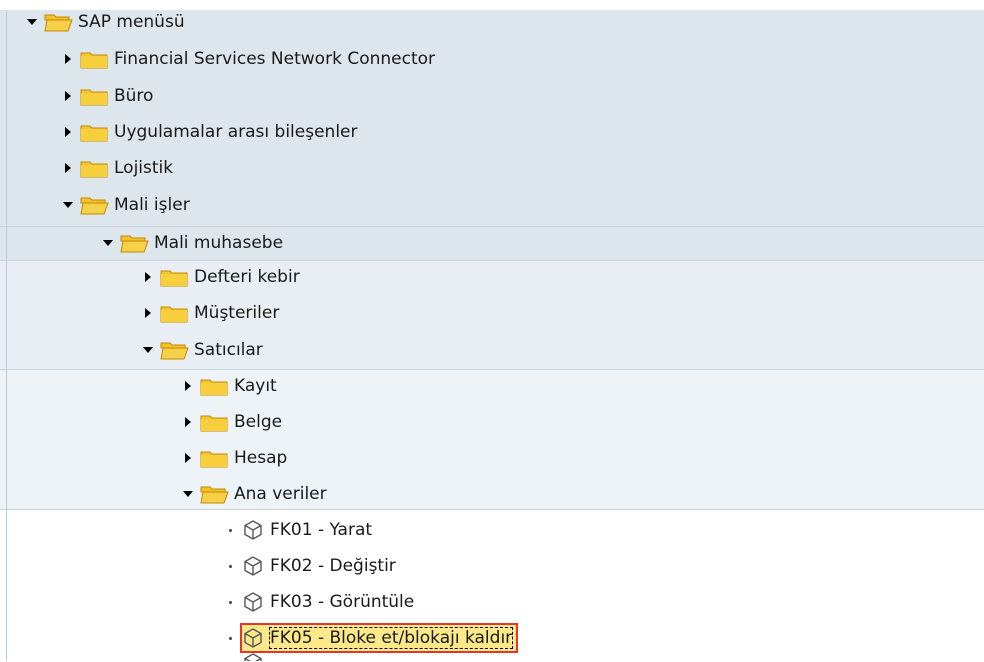 The image size is (984, 662). Describe the element at coordinates (261, 458) in the screenshot. I see `tree-node-label: Hesap` at that location.